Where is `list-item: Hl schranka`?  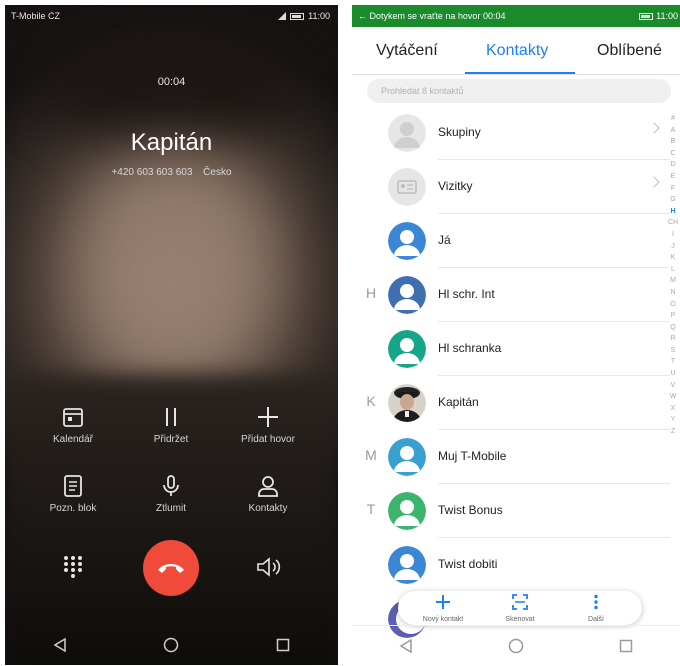
list-item: Hl schranka is located at coordinates (511, 349).